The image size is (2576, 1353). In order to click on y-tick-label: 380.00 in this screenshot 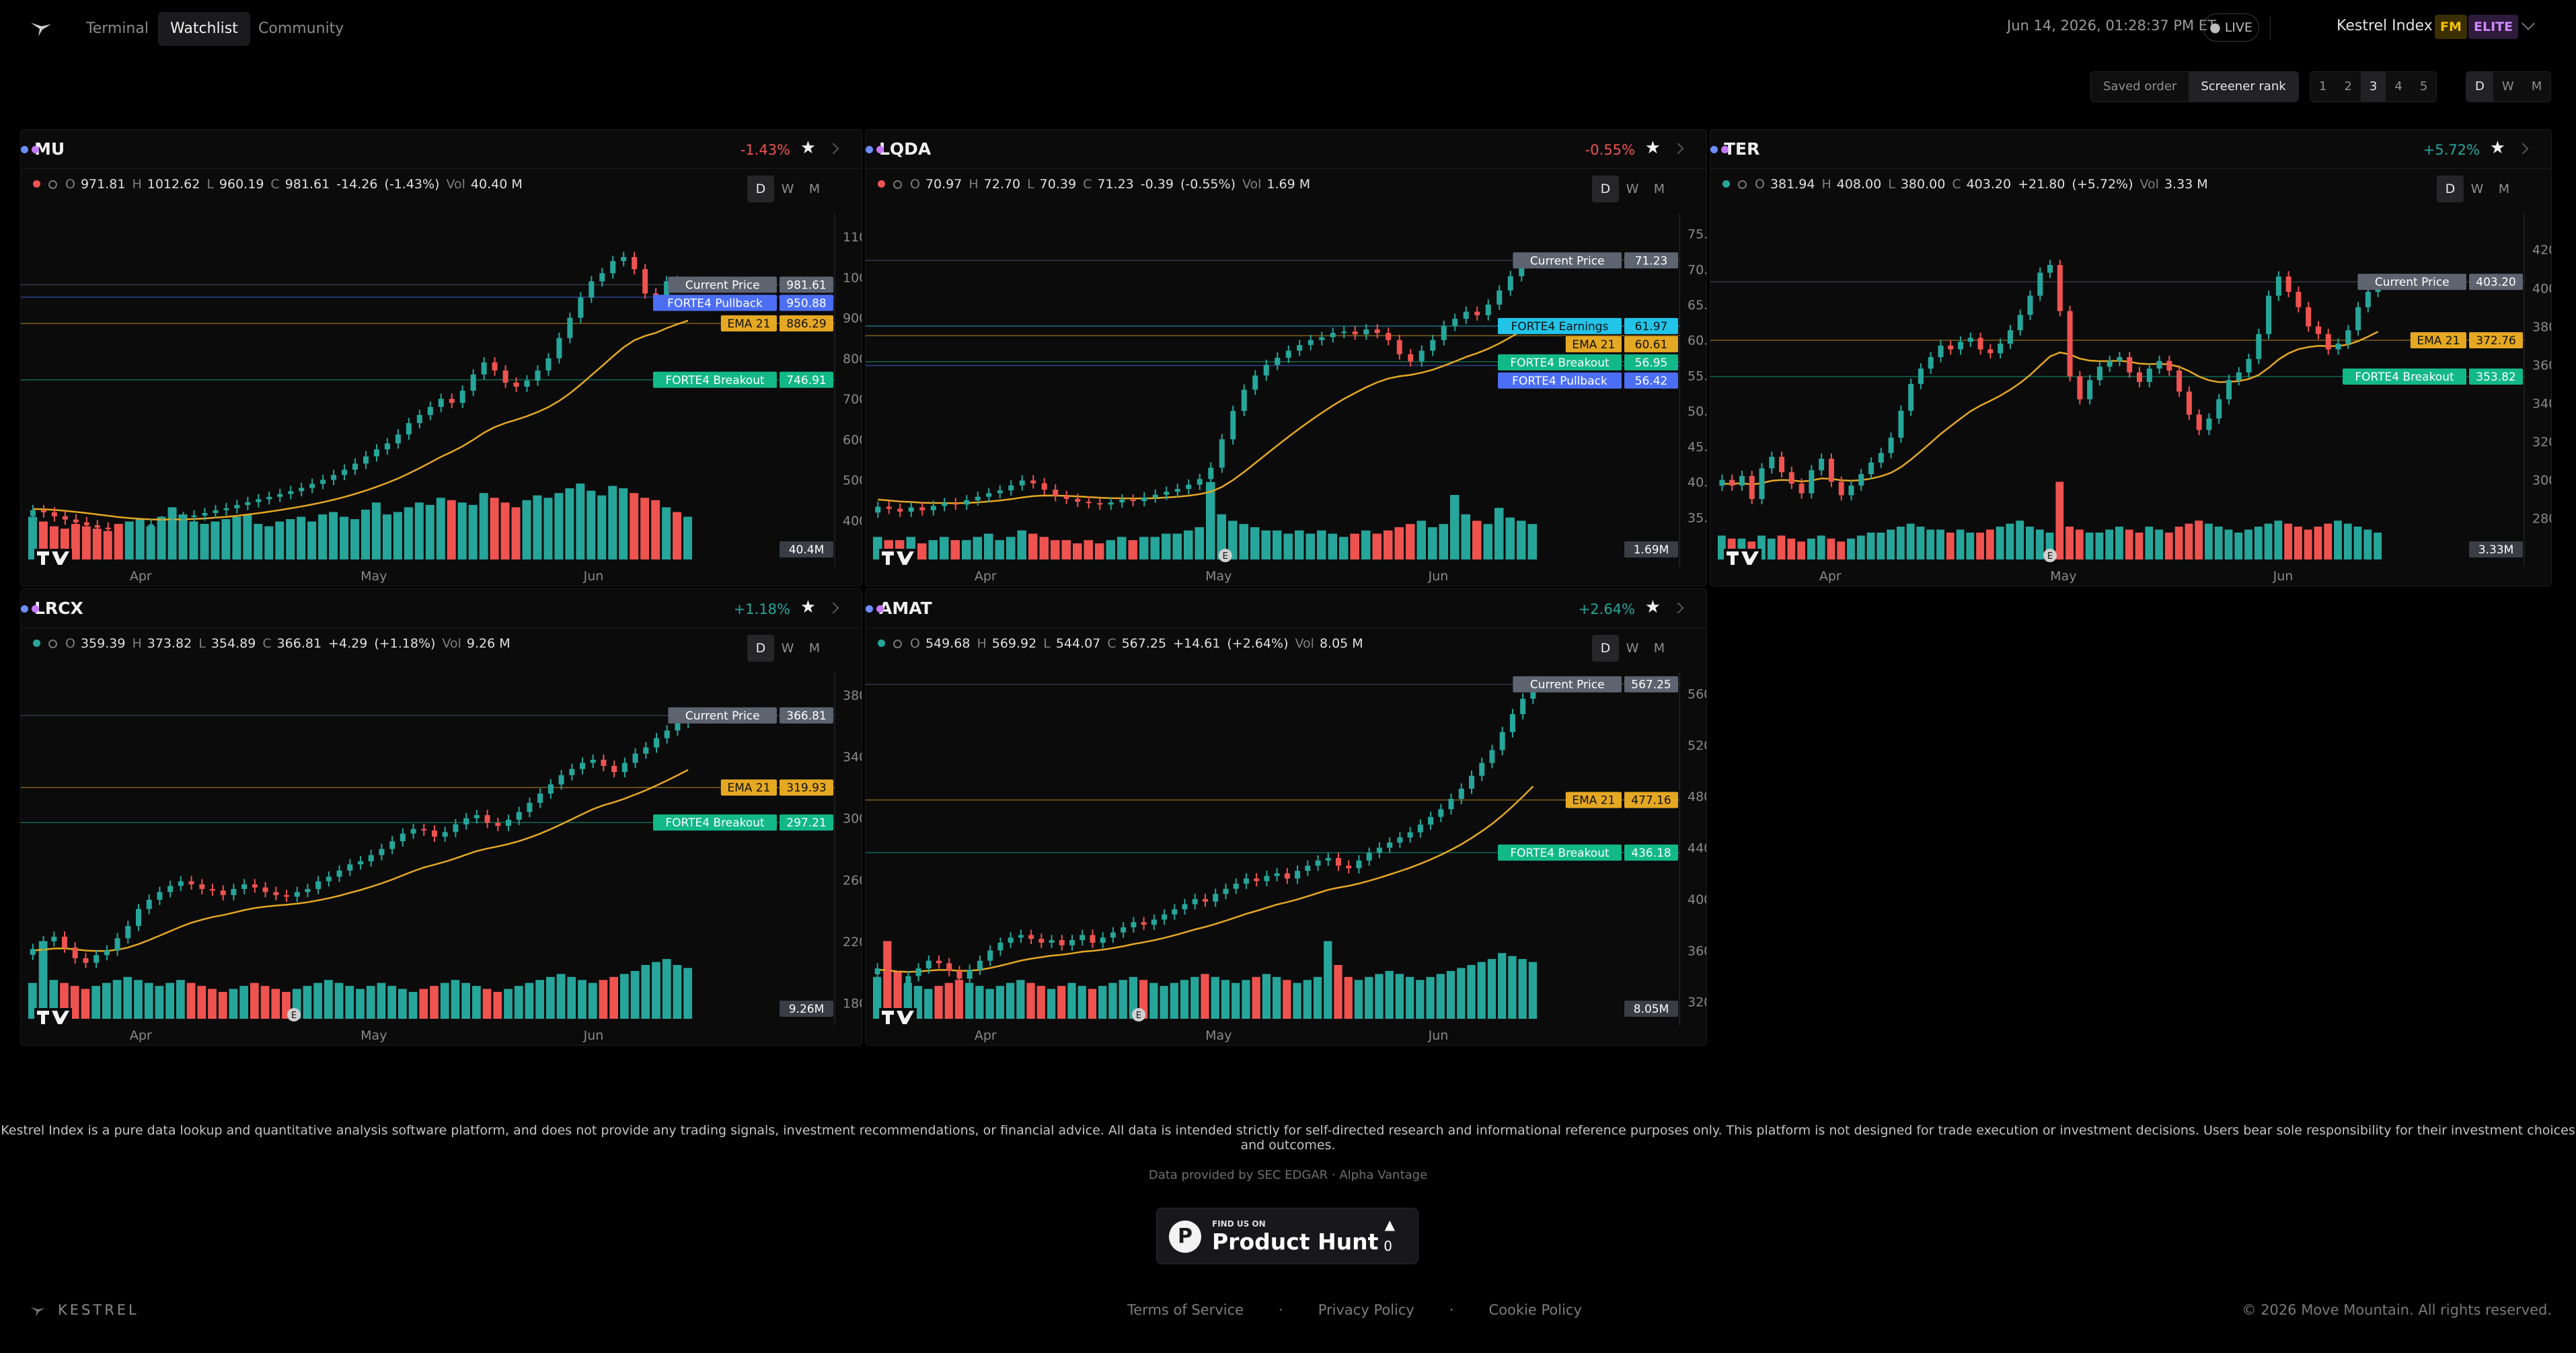, I will do `click(852, 696)`.